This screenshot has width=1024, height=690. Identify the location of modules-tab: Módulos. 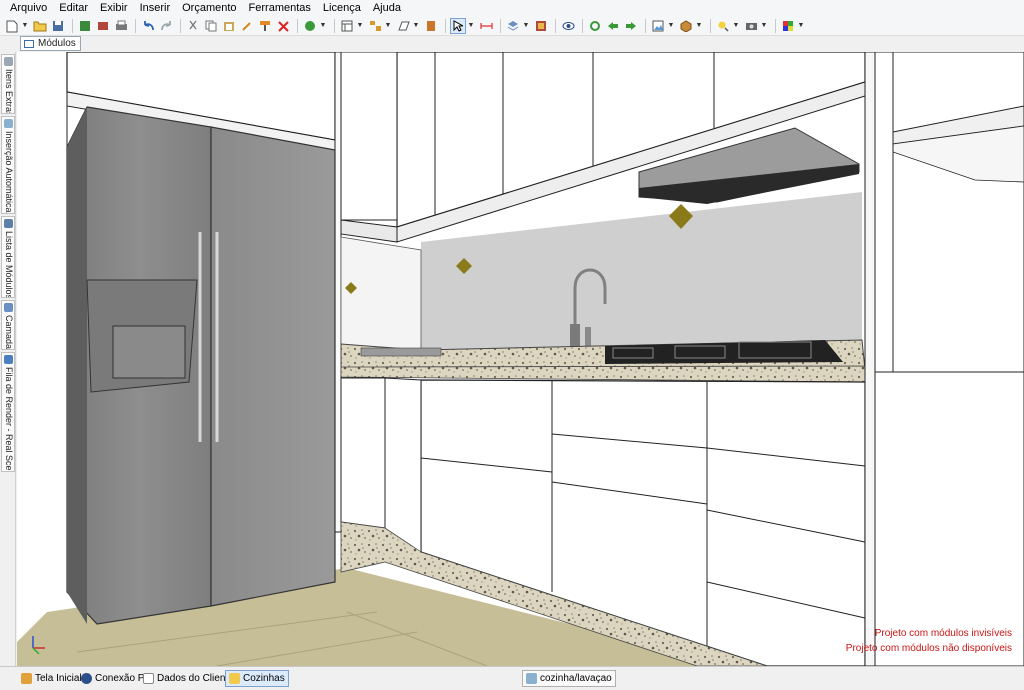
(50, 43).